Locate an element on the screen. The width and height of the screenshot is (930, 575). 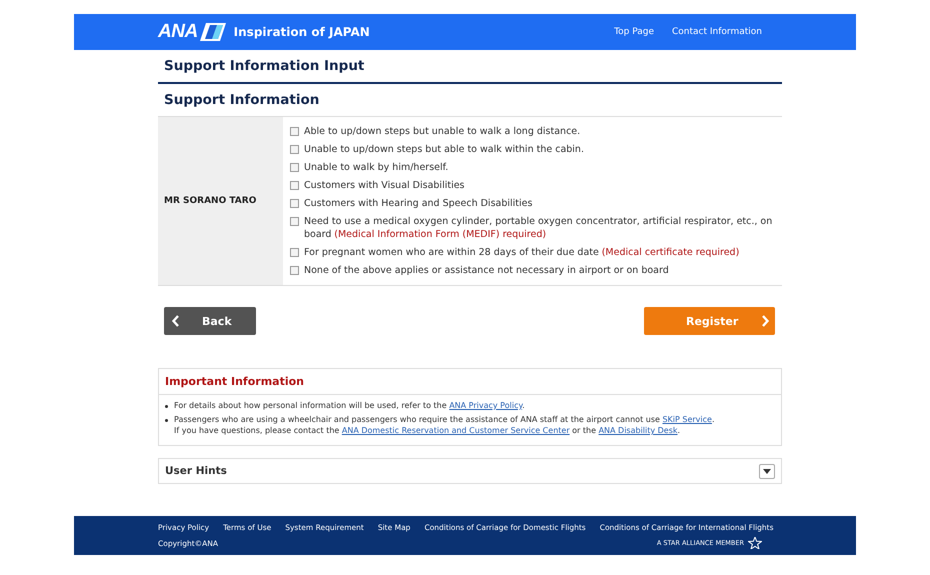
back-button: Back is located at coordinates (210, 321).